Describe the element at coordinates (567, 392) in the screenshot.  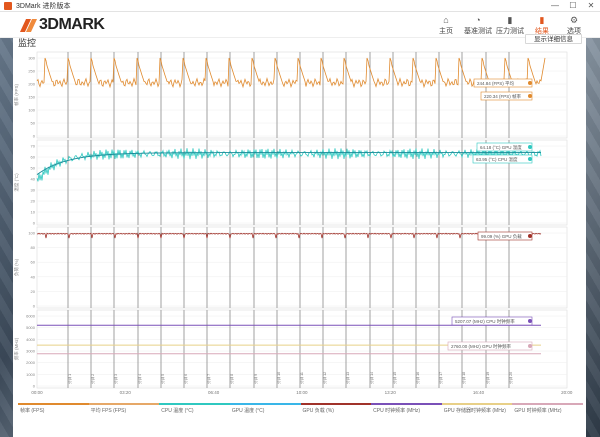
I see `x-tick-label: 20:00` at that location.